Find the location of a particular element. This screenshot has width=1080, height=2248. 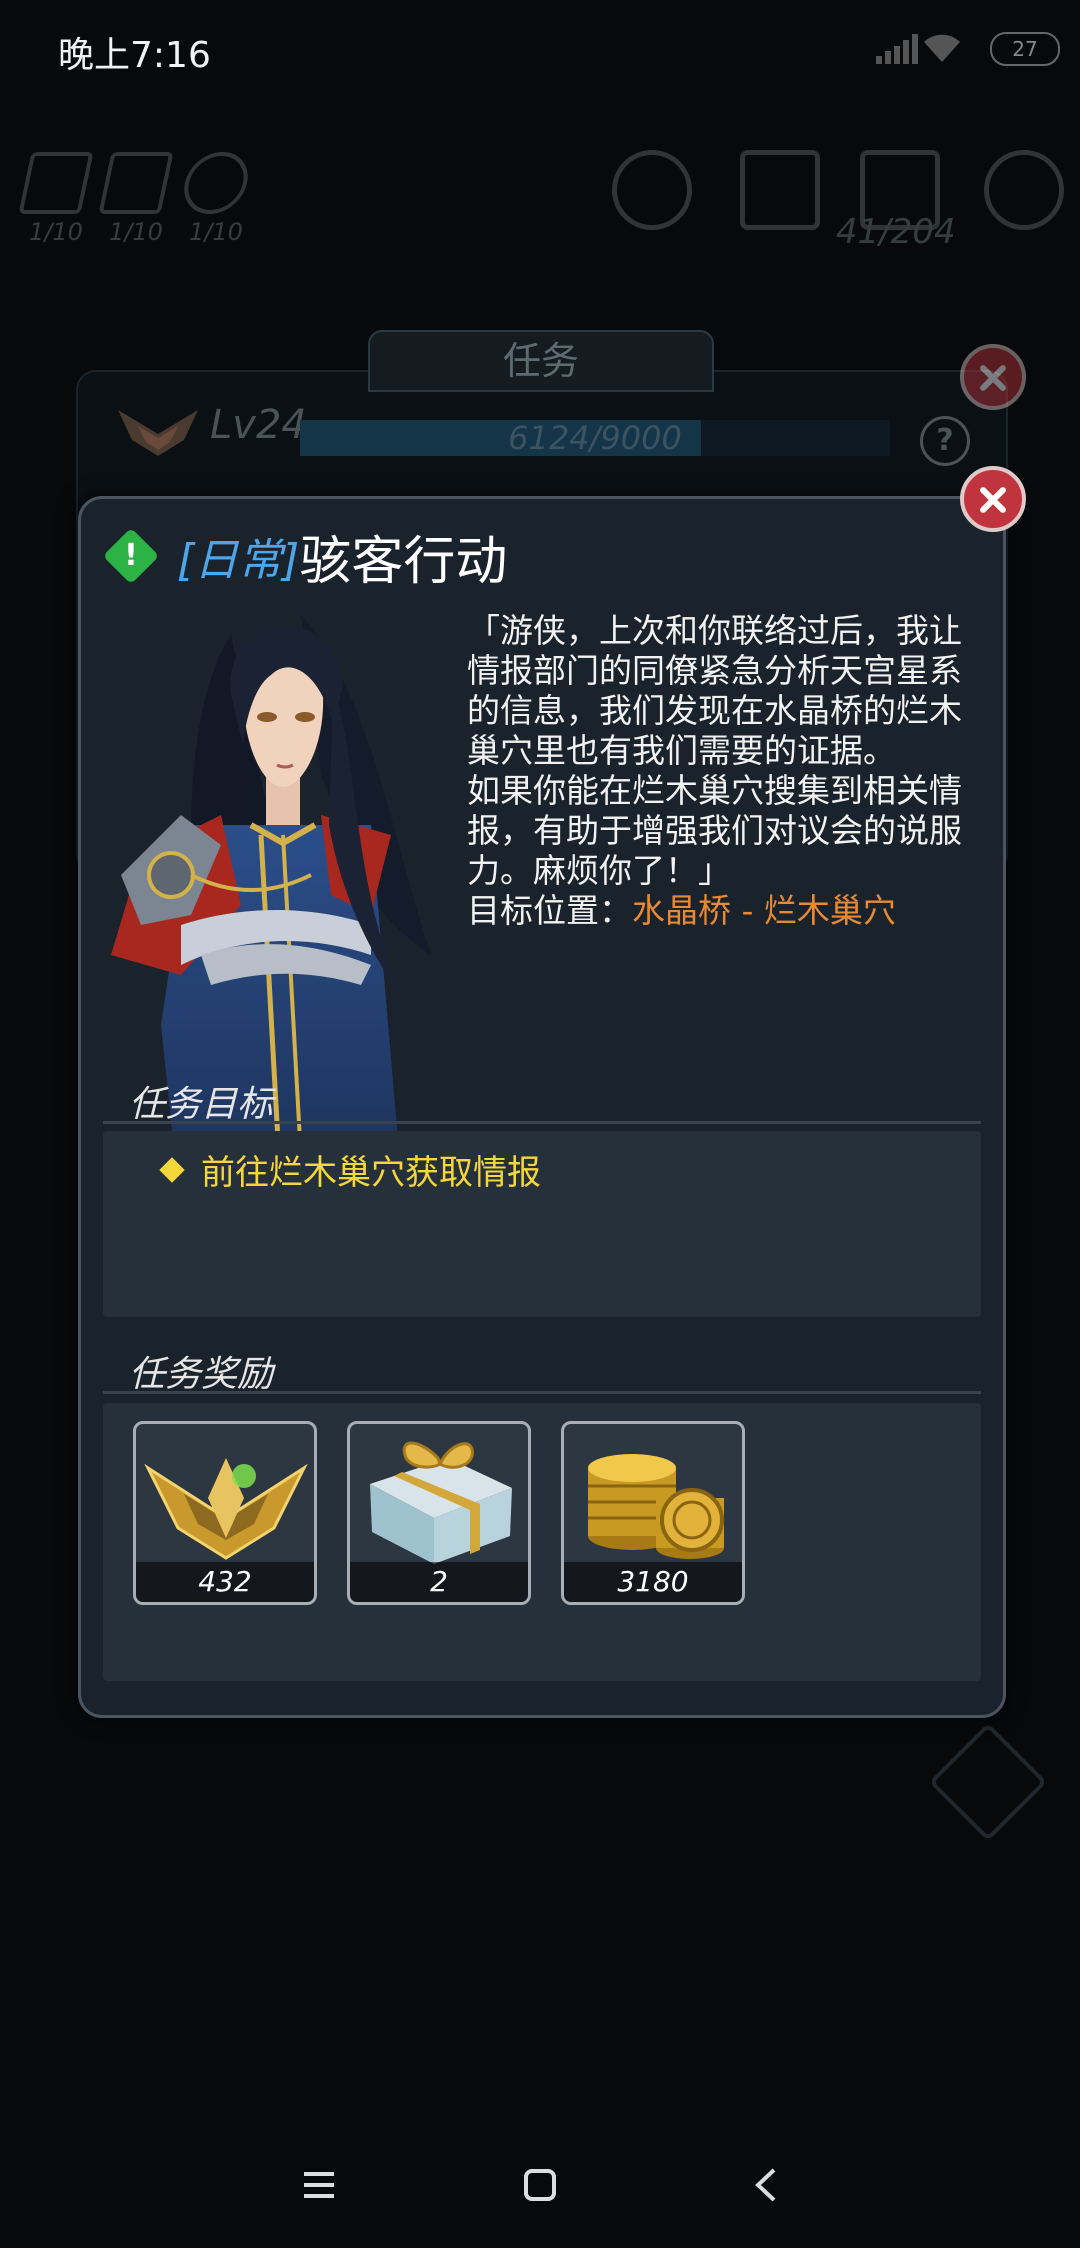

reward-item: 2 is located at coordinates (439, 1513).